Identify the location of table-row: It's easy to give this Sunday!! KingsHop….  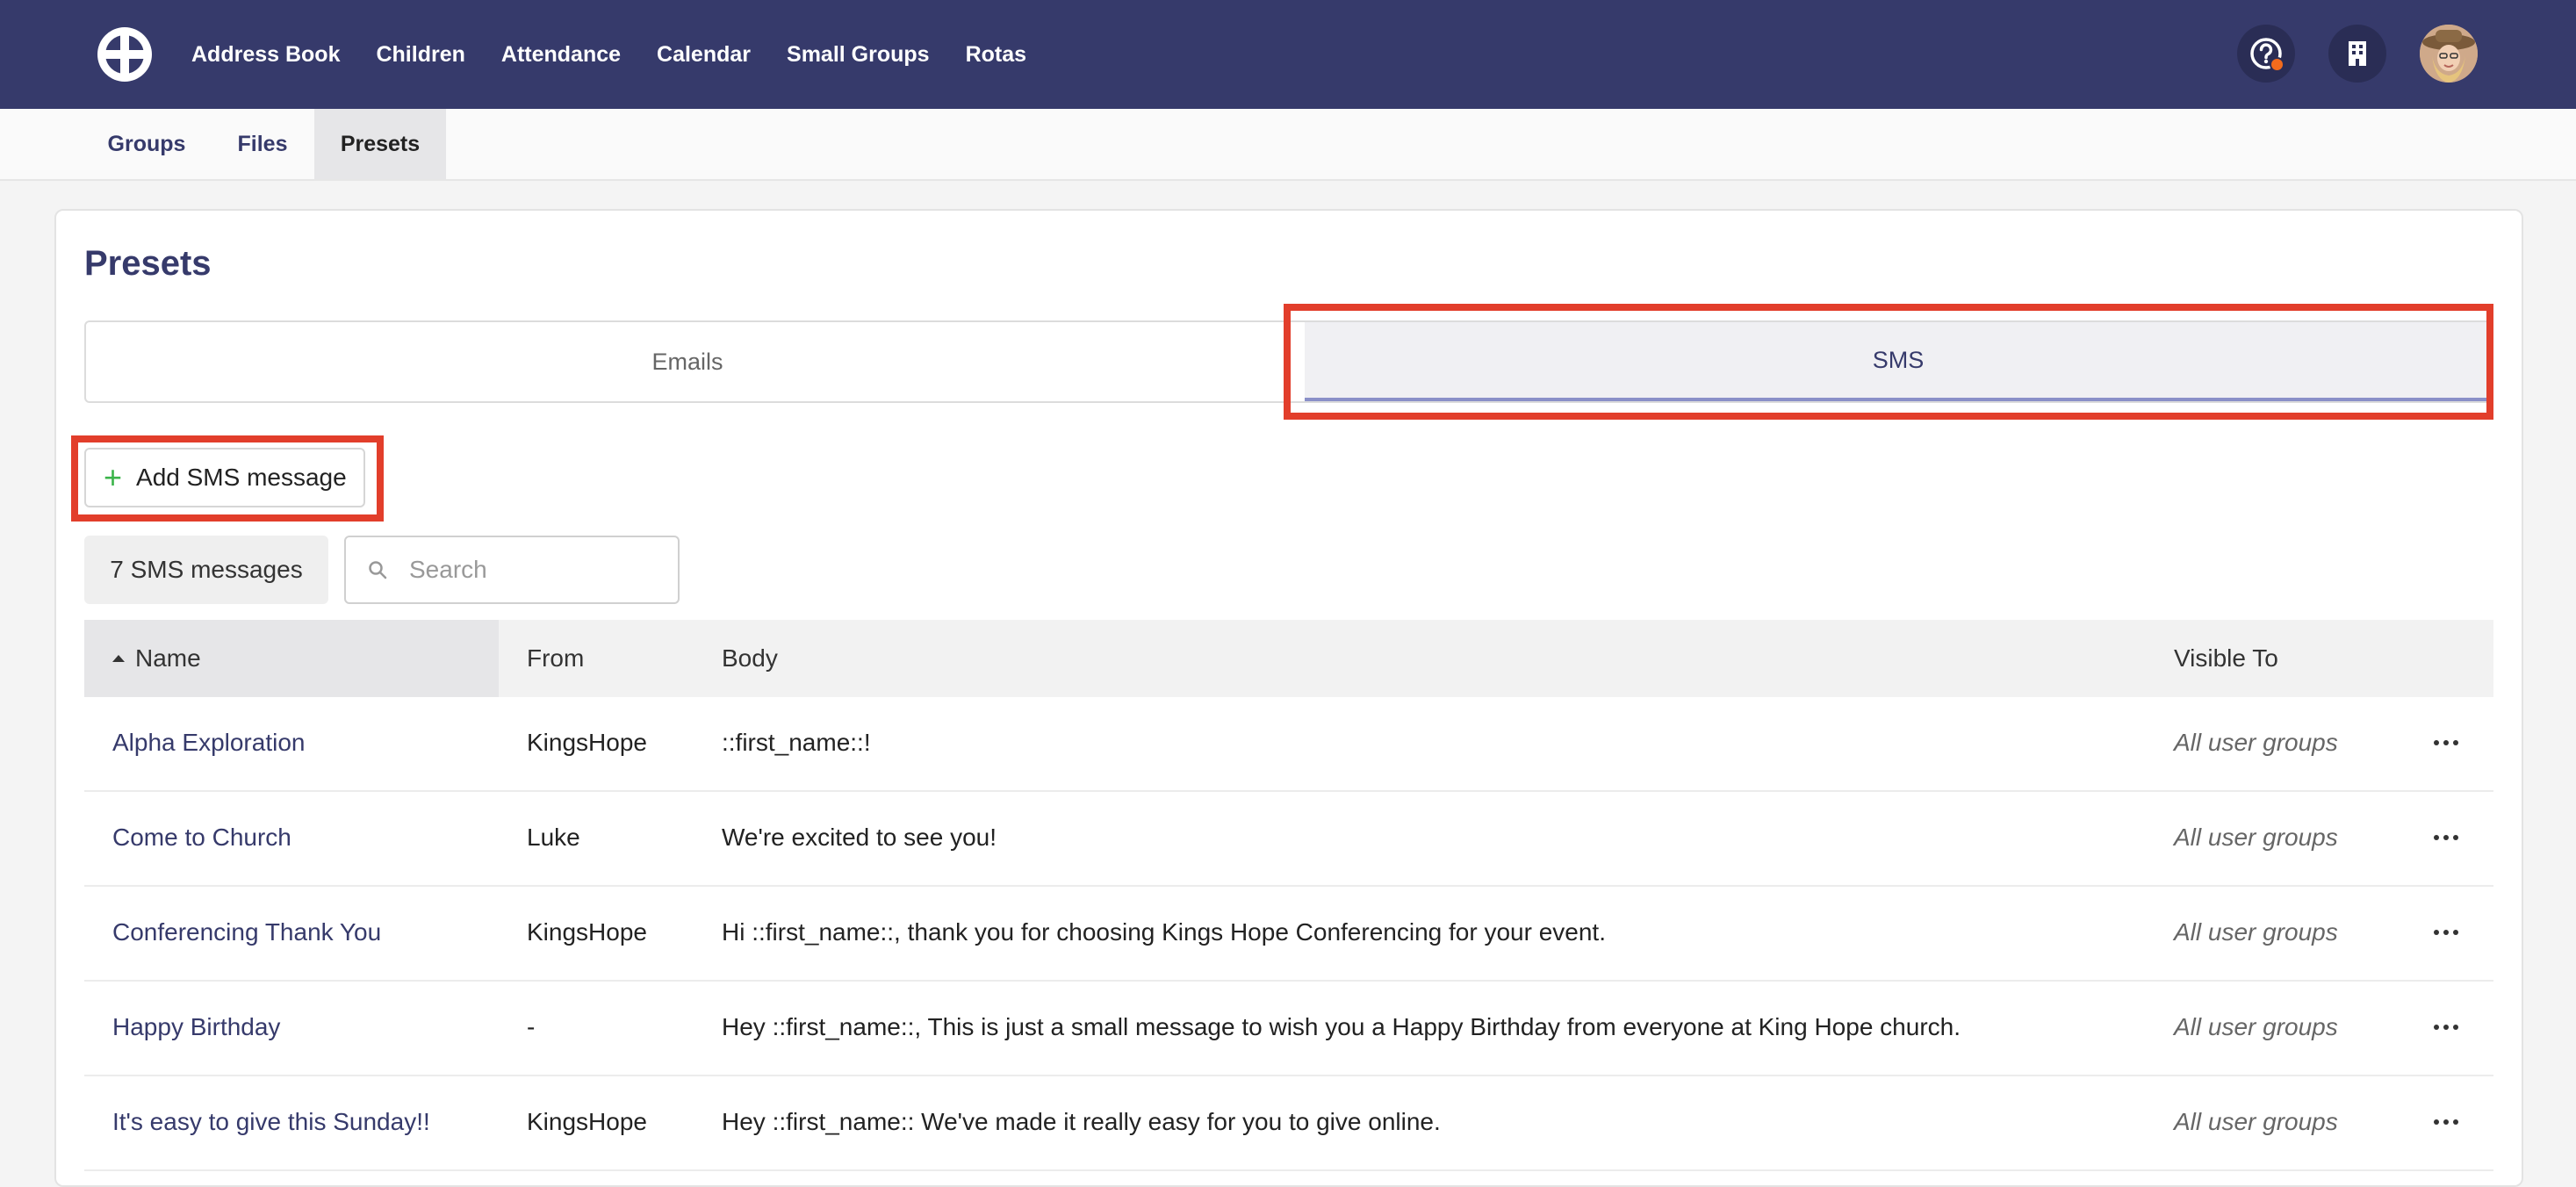
(1288, 1123).